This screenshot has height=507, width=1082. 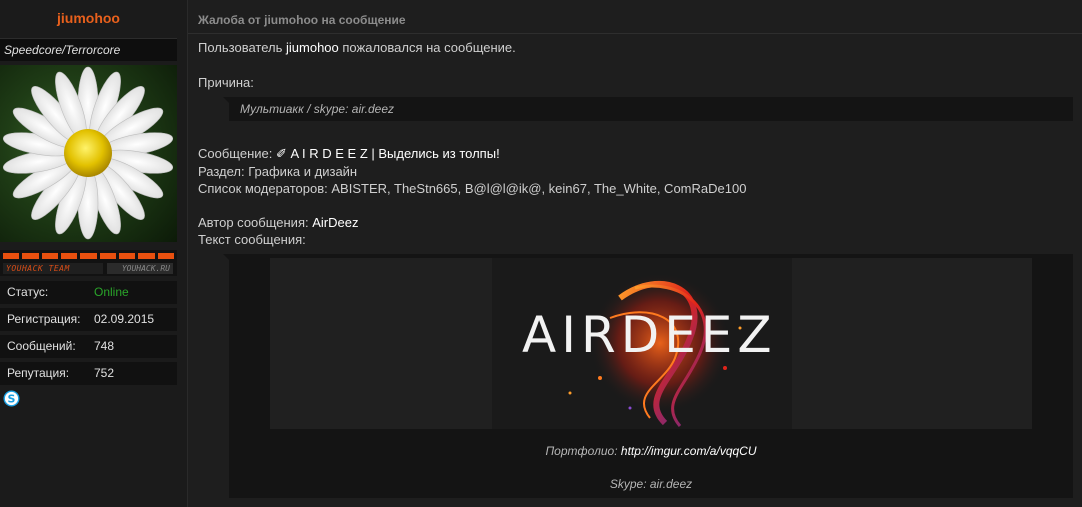 I want to click on team-banner: YOUHACK TEAM YOUHACK.RU, so click(x=88, y=263).